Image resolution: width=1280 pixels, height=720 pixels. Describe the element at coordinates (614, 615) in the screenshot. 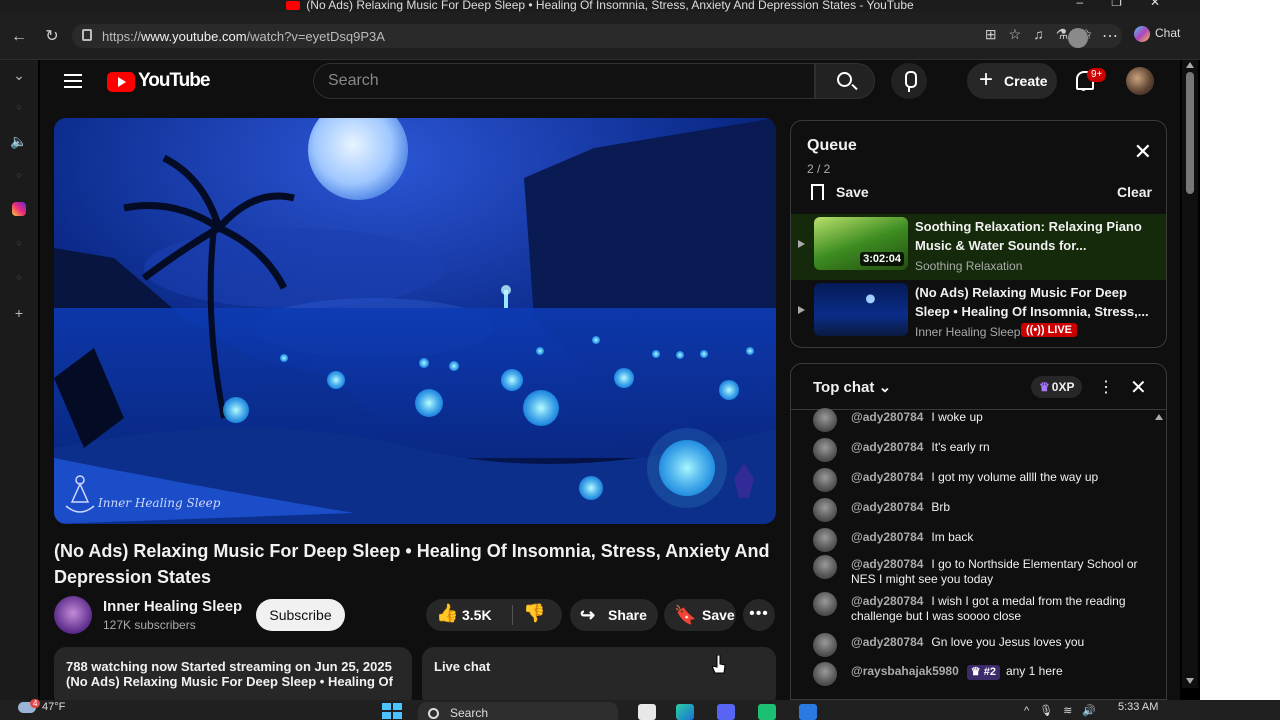

I see `share-button: ↪ Share` at that location.